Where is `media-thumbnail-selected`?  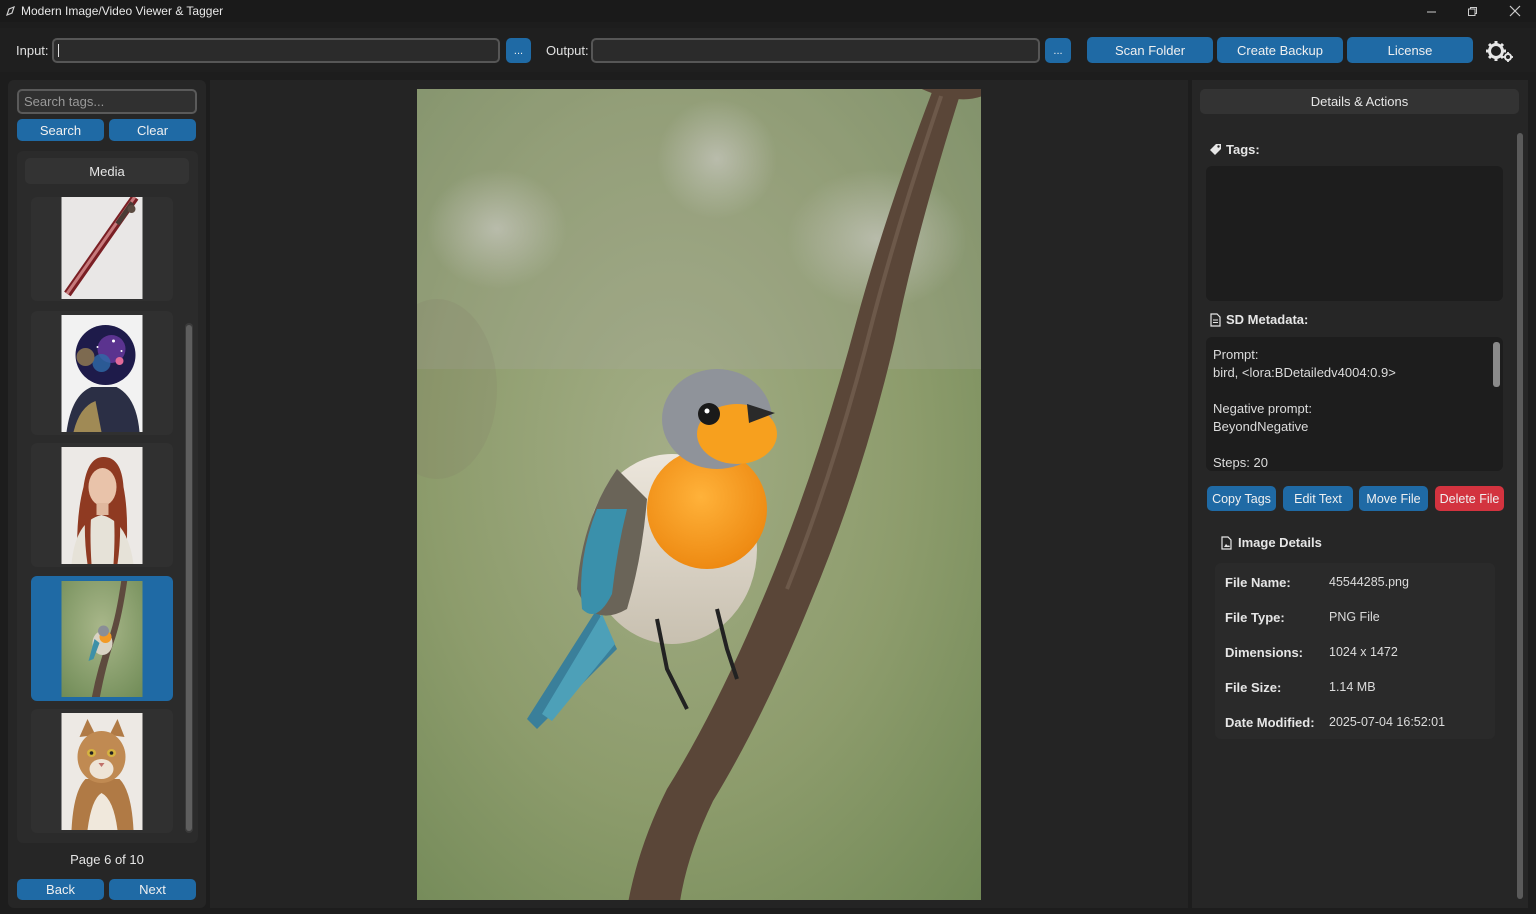
media-thumbnail-selected is located at coordinates (102, 638).